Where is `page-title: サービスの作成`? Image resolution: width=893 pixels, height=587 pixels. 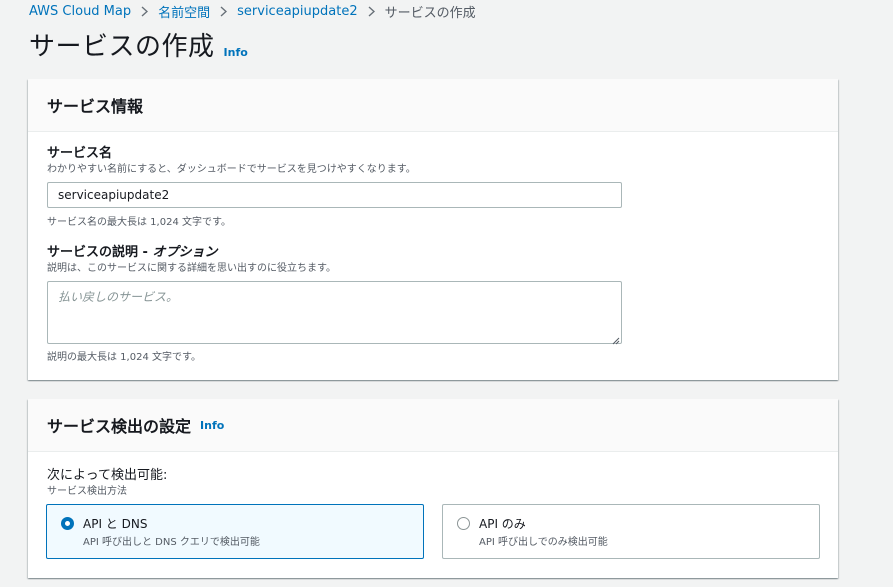 page-title: サービスの作成 is located at coordinates (122, 47).